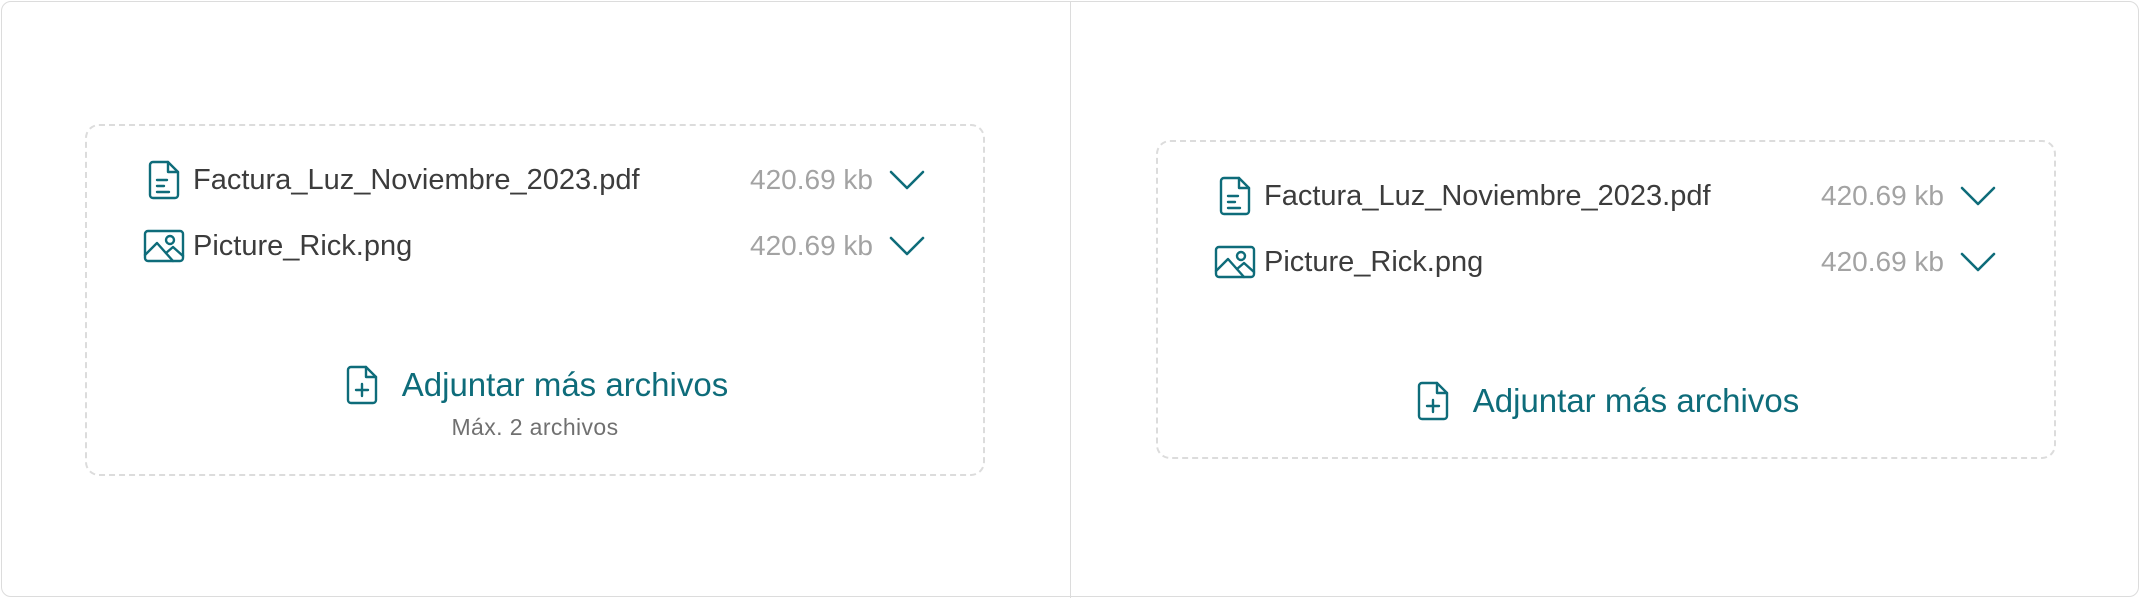 The width and height of the screenshot is (2142, 600). I want to click on panel-divider, so click(1070, 299).